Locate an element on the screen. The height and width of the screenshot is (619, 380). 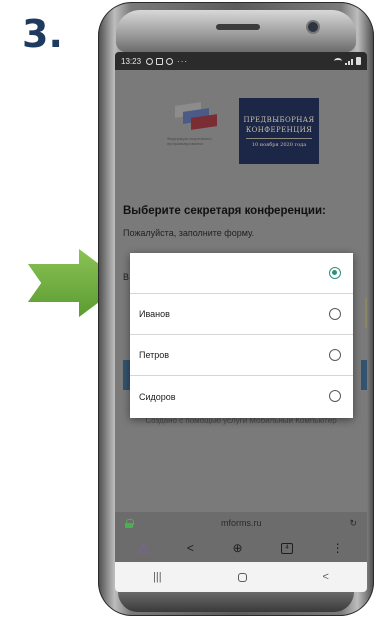
browser-home-icon: △ is located at coordinates (143, 548).